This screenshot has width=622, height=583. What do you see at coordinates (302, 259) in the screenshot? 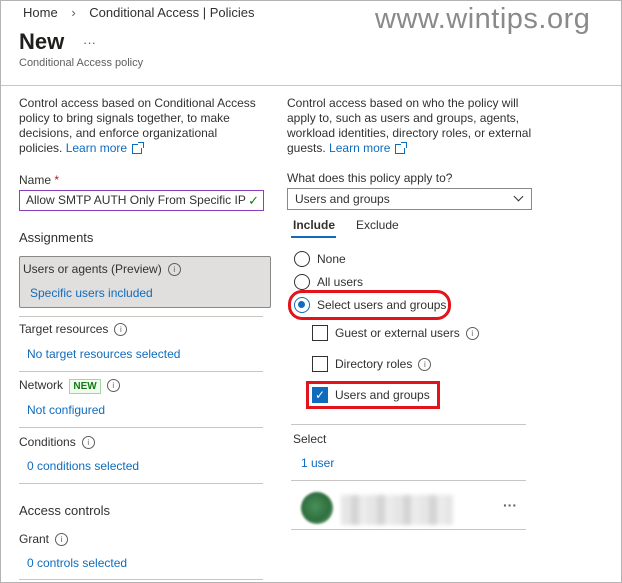
I see `radio-none` at bounding box center [302, 259].